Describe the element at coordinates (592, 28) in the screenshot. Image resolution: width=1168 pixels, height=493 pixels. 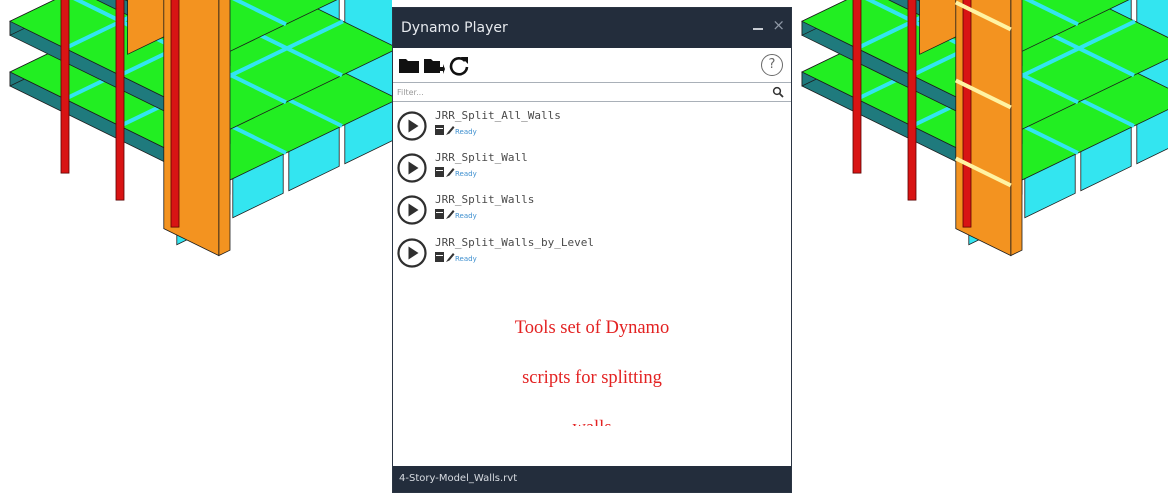
I see `title-bar: Dynamo Player ×` at that location.